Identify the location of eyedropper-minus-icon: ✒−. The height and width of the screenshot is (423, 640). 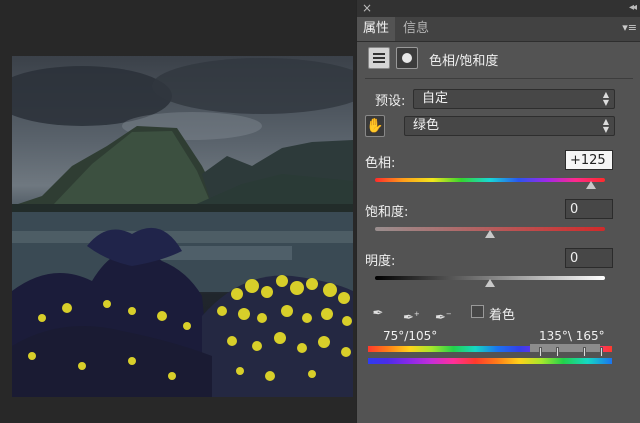
(443, 315).